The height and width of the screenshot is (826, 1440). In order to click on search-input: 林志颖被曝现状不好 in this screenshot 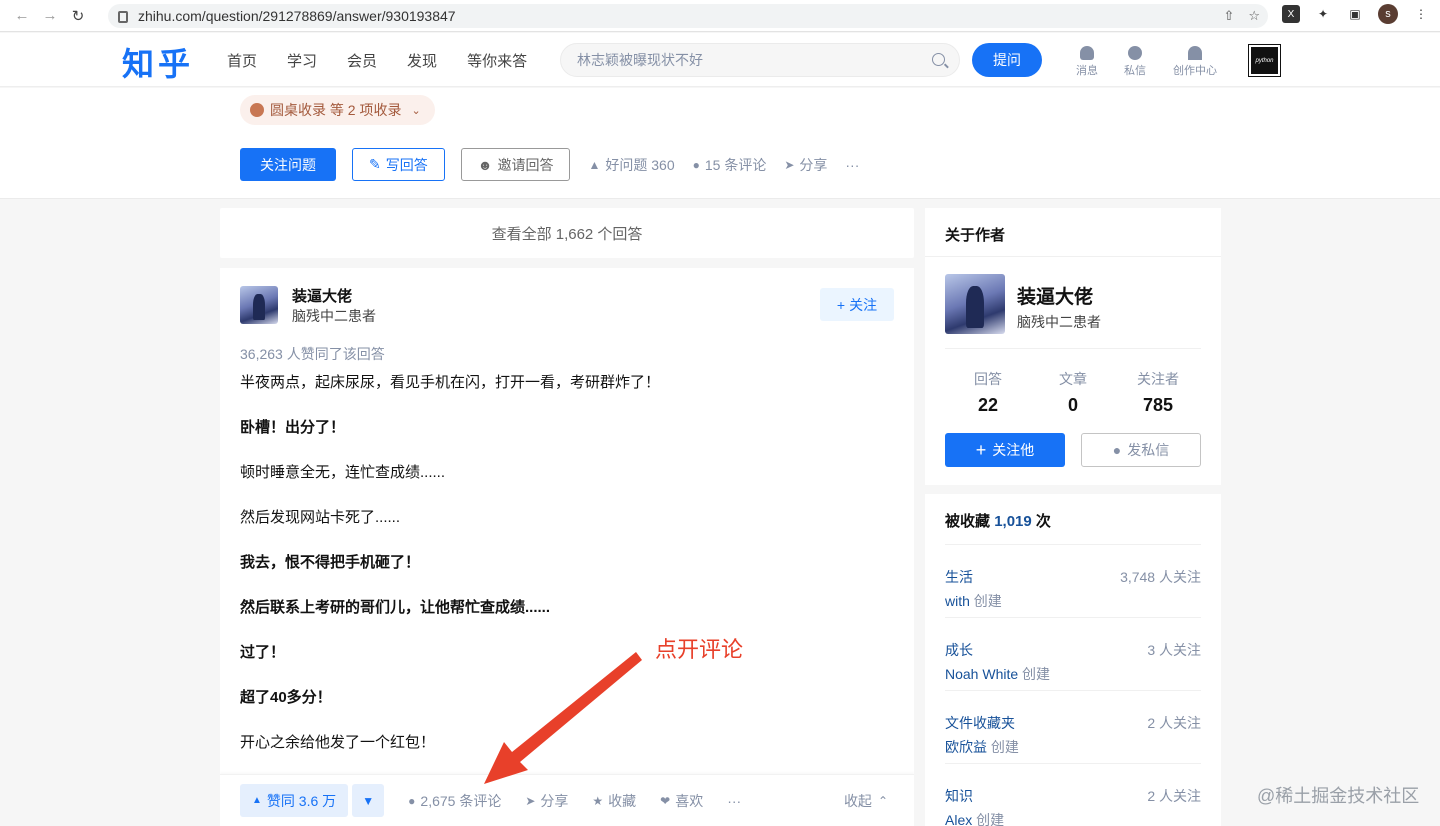, I will do `click(760, 60)`.